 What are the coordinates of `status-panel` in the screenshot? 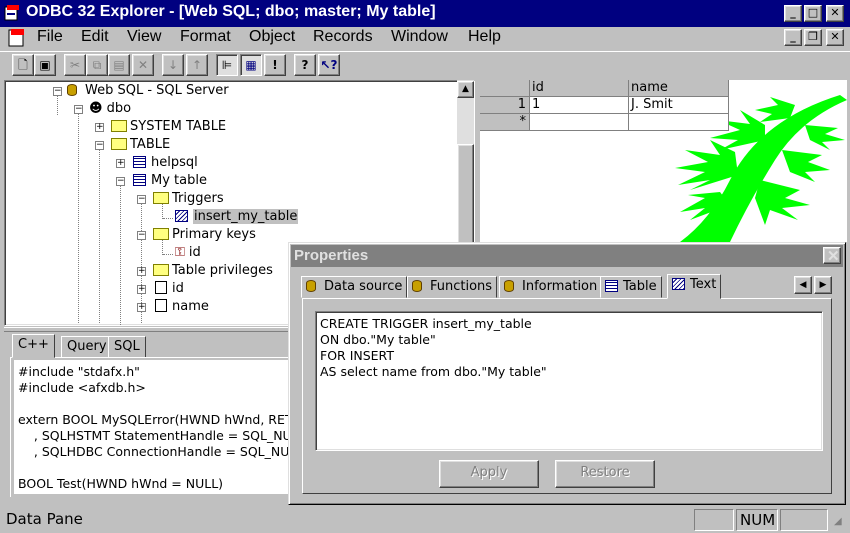 It's located at (804, 520).